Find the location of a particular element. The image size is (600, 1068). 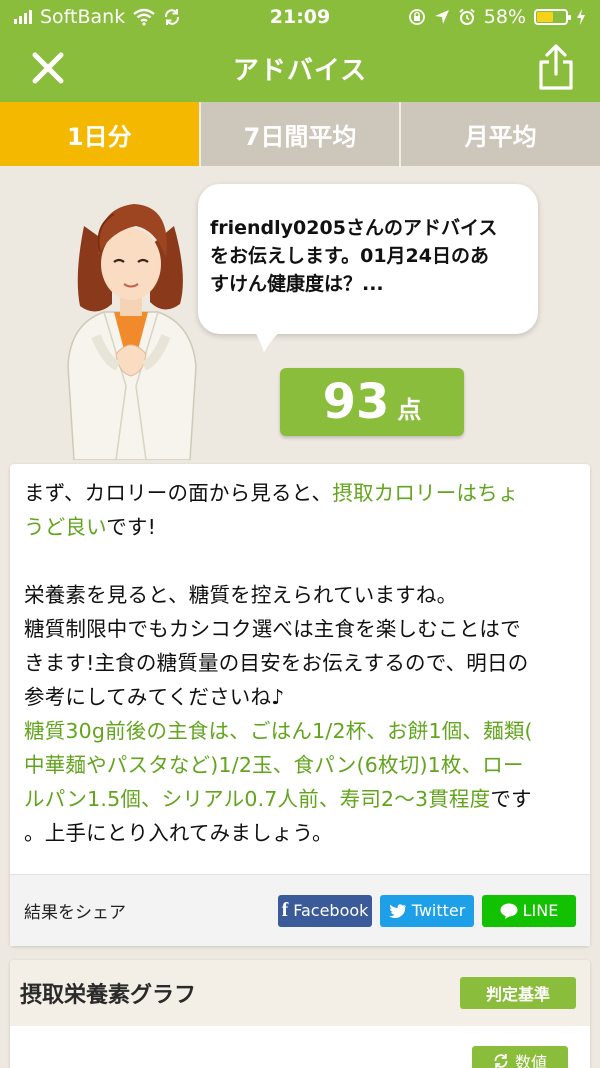

score-value: 93 is located at coordinates (356, 402).